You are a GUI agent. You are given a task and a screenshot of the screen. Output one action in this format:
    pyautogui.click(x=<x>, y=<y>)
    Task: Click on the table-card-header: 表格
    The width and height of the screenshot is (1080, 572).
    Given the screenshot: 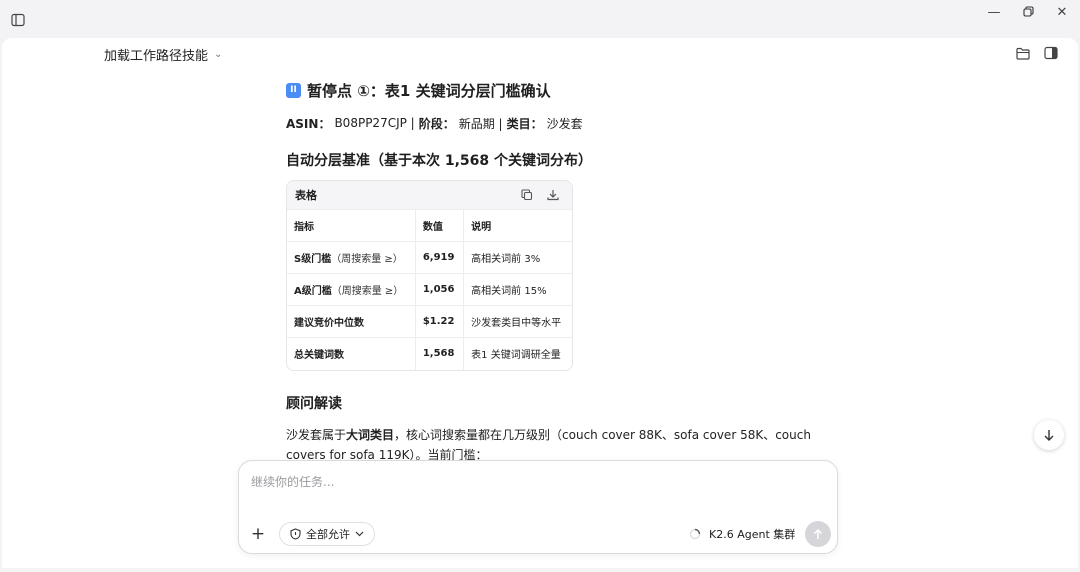 What is the action you would take?
    pyautogui.click(x=429, y=195)
    